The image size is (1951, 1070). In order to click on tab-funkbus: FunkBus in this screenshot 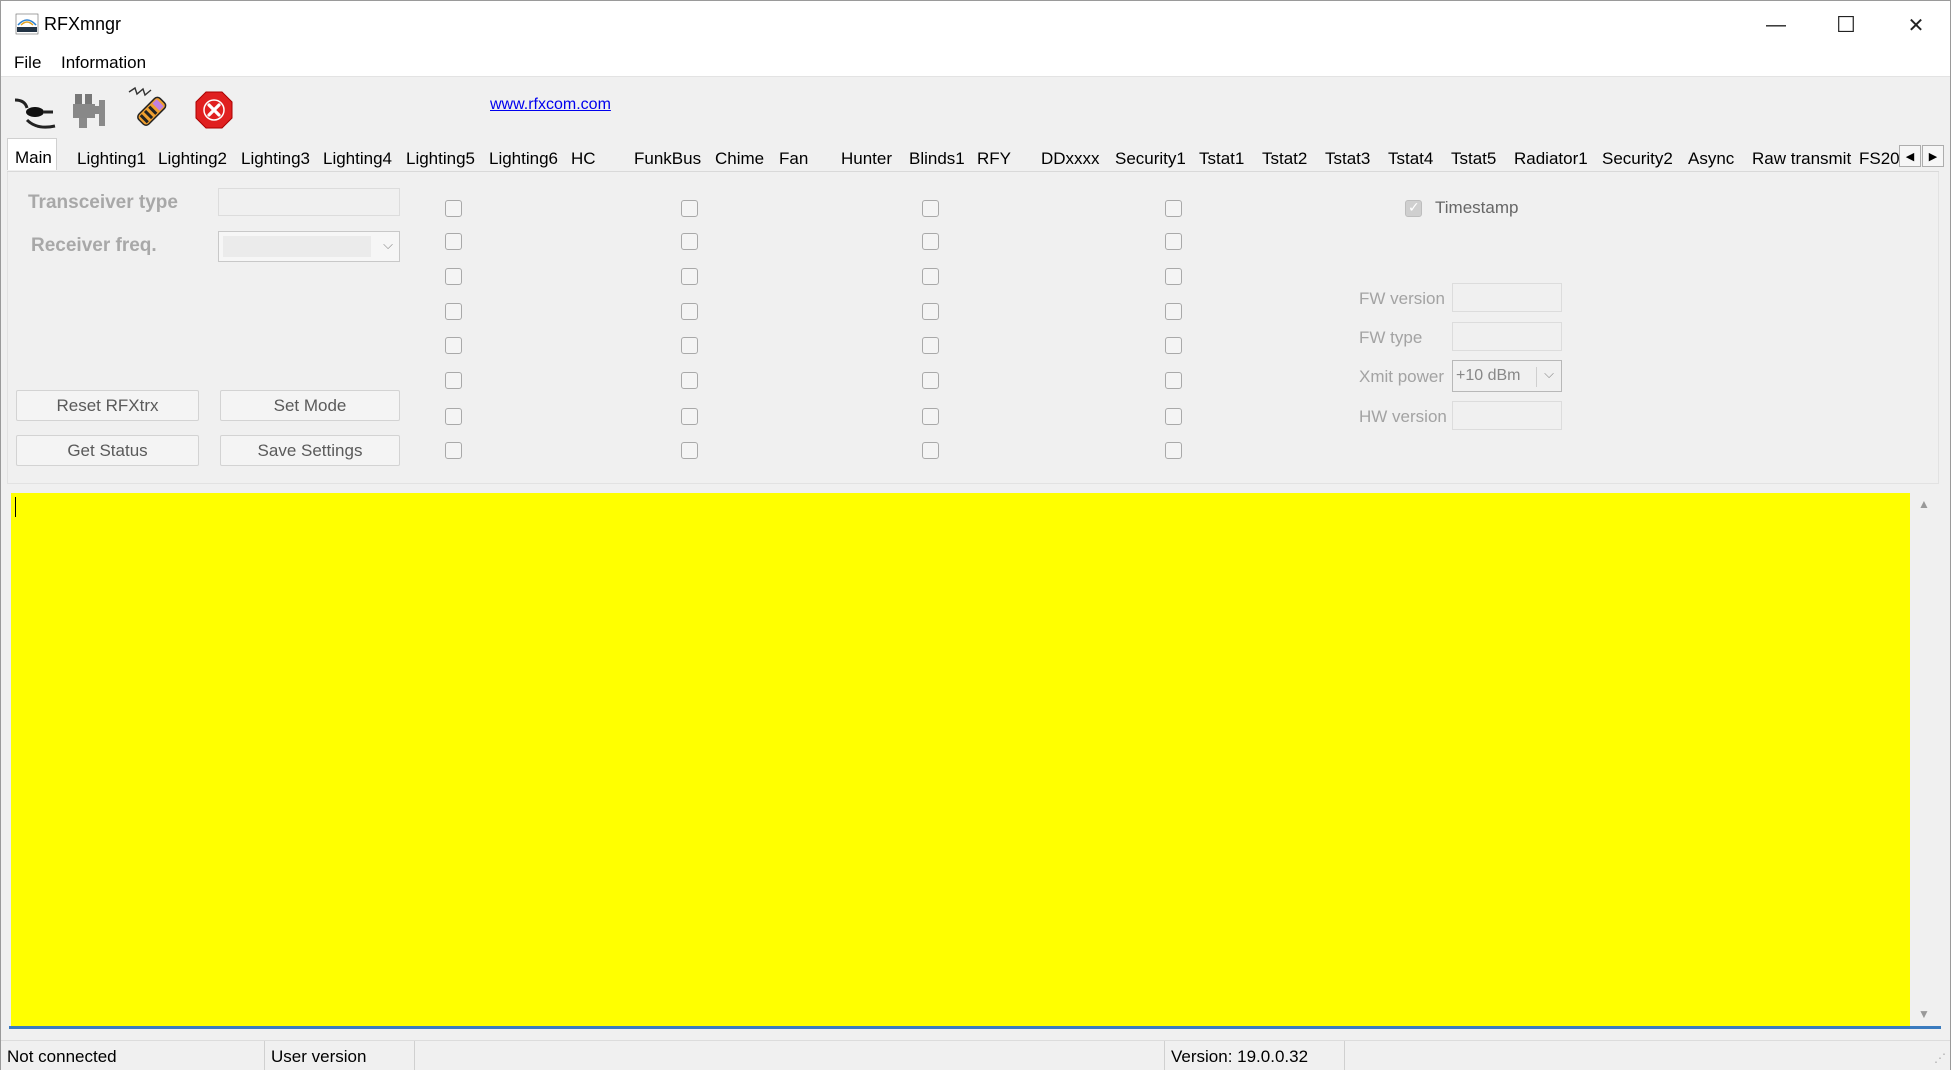, I will do `click(667, 157)`.